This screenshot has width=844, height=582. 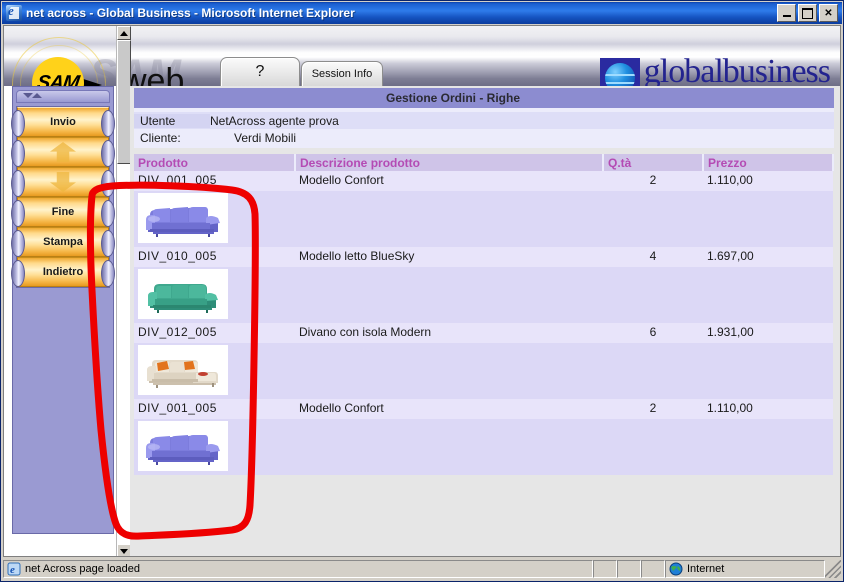 What do you see at coordinates (737, 70) in the screenshot?
I see `brand-text-block: globalbusiness your software company` at bounding box center [737, 70].